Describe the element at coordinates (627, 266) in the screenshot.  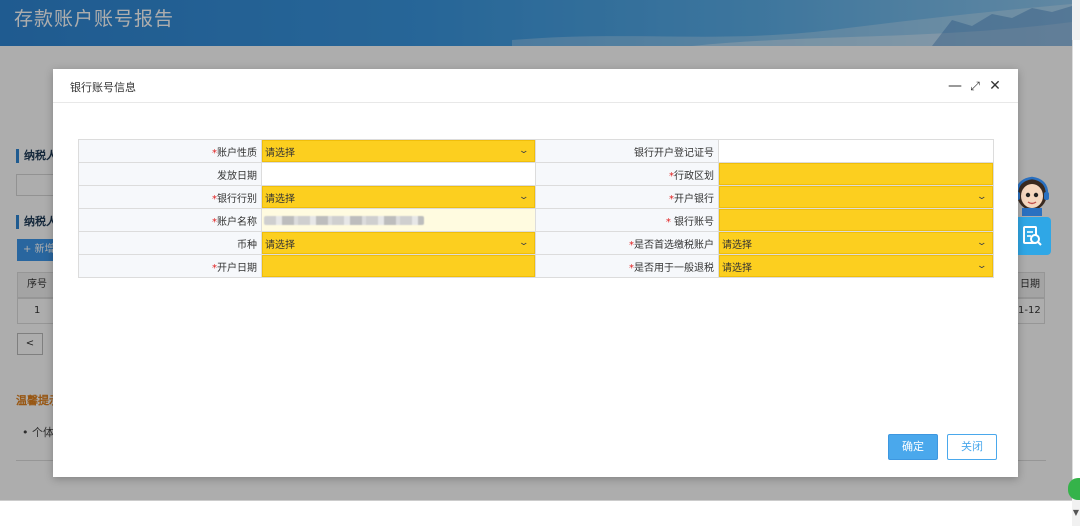
I see `field-label-right-5: *是否用于一般退税` at that location.